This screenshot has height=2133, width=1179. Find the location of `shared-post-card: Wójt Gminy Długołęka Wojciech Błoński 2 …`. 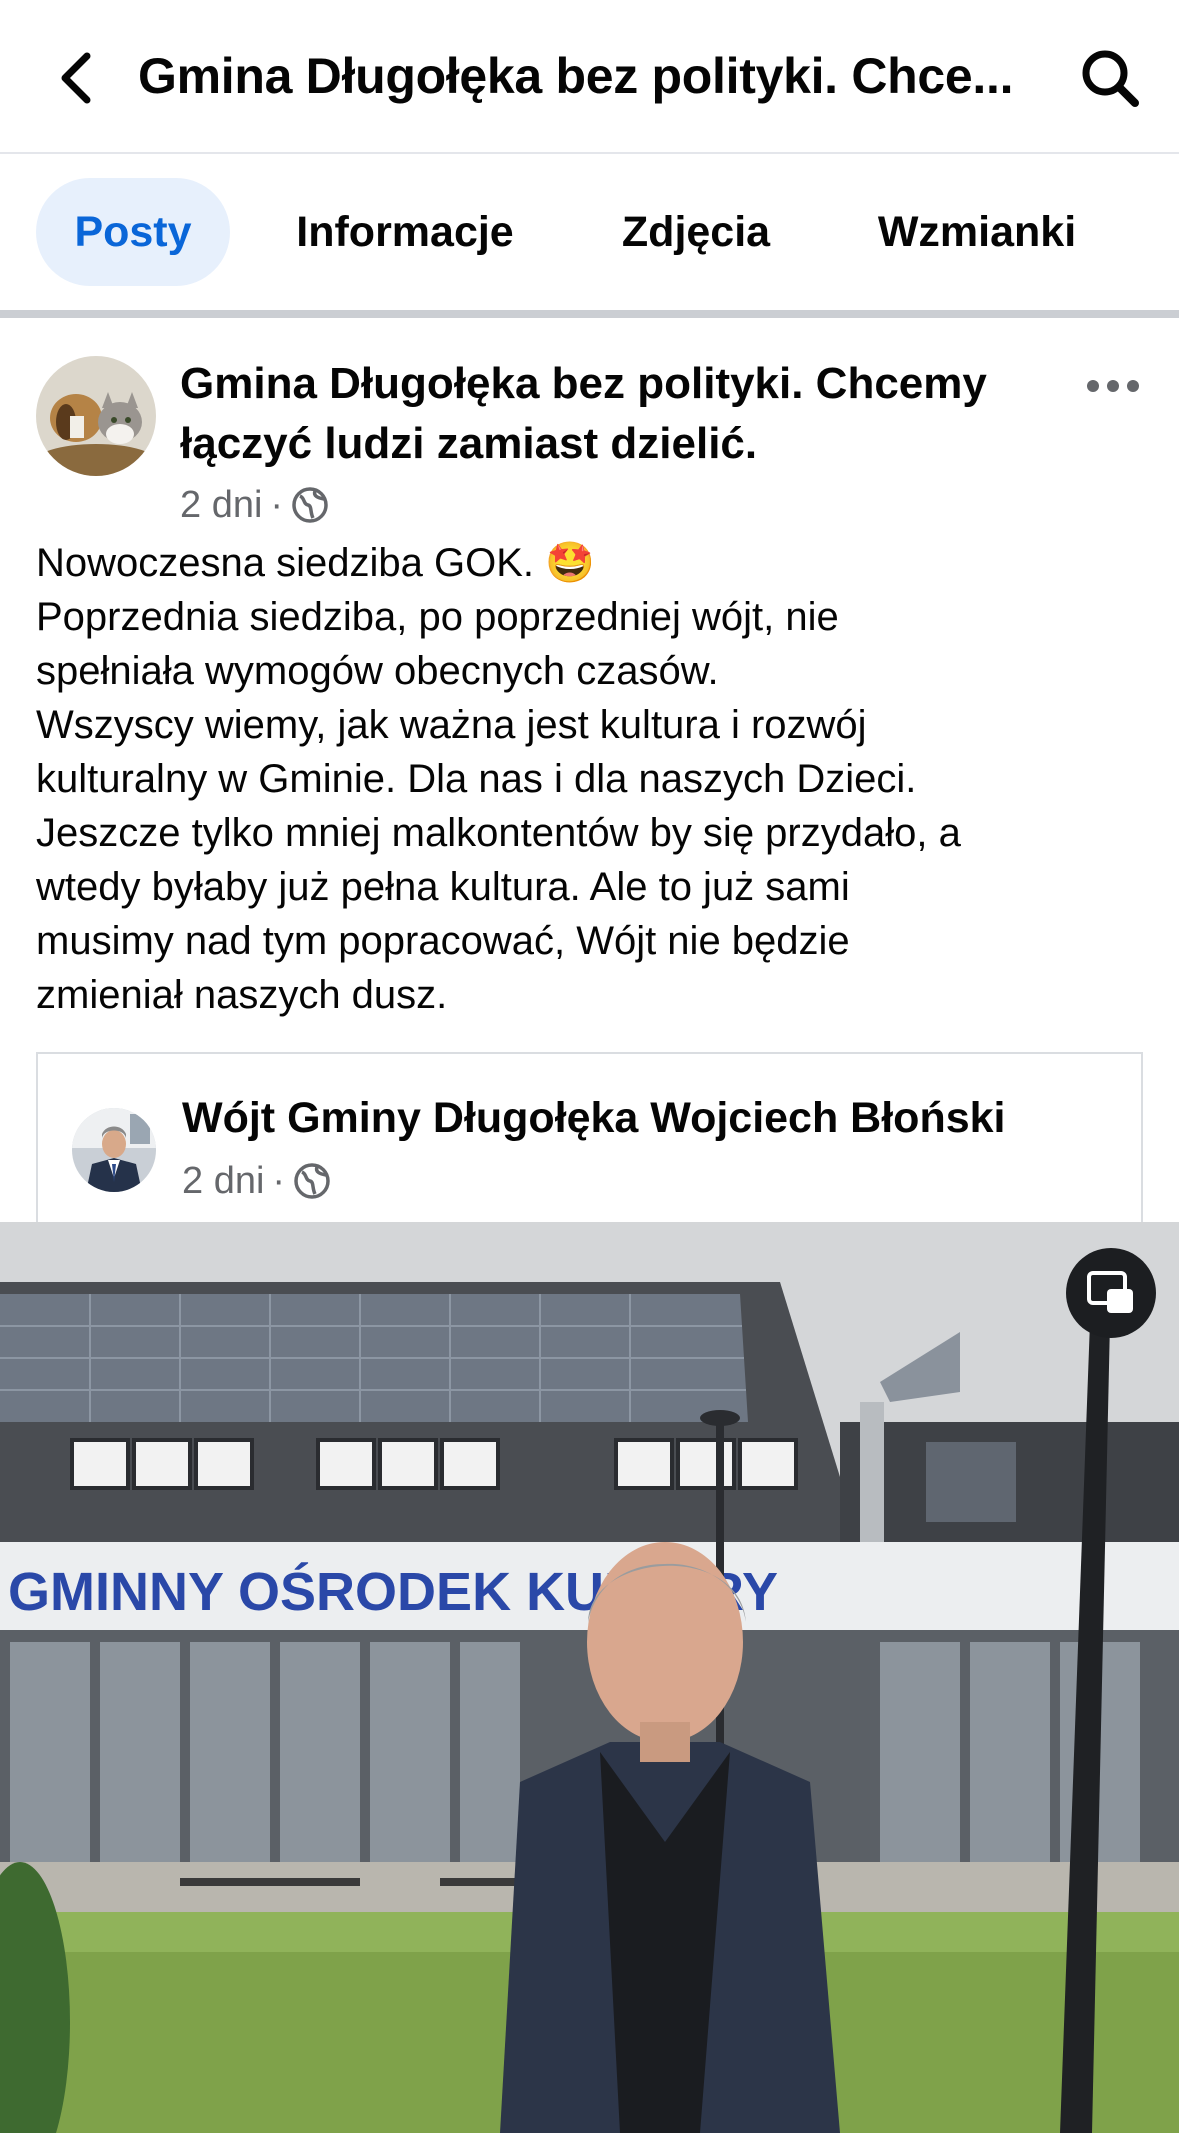

shared-post-card: Wójt Gminy Długołęka Wojciech Błoński 2 … is located at coordinates (589, 1137).